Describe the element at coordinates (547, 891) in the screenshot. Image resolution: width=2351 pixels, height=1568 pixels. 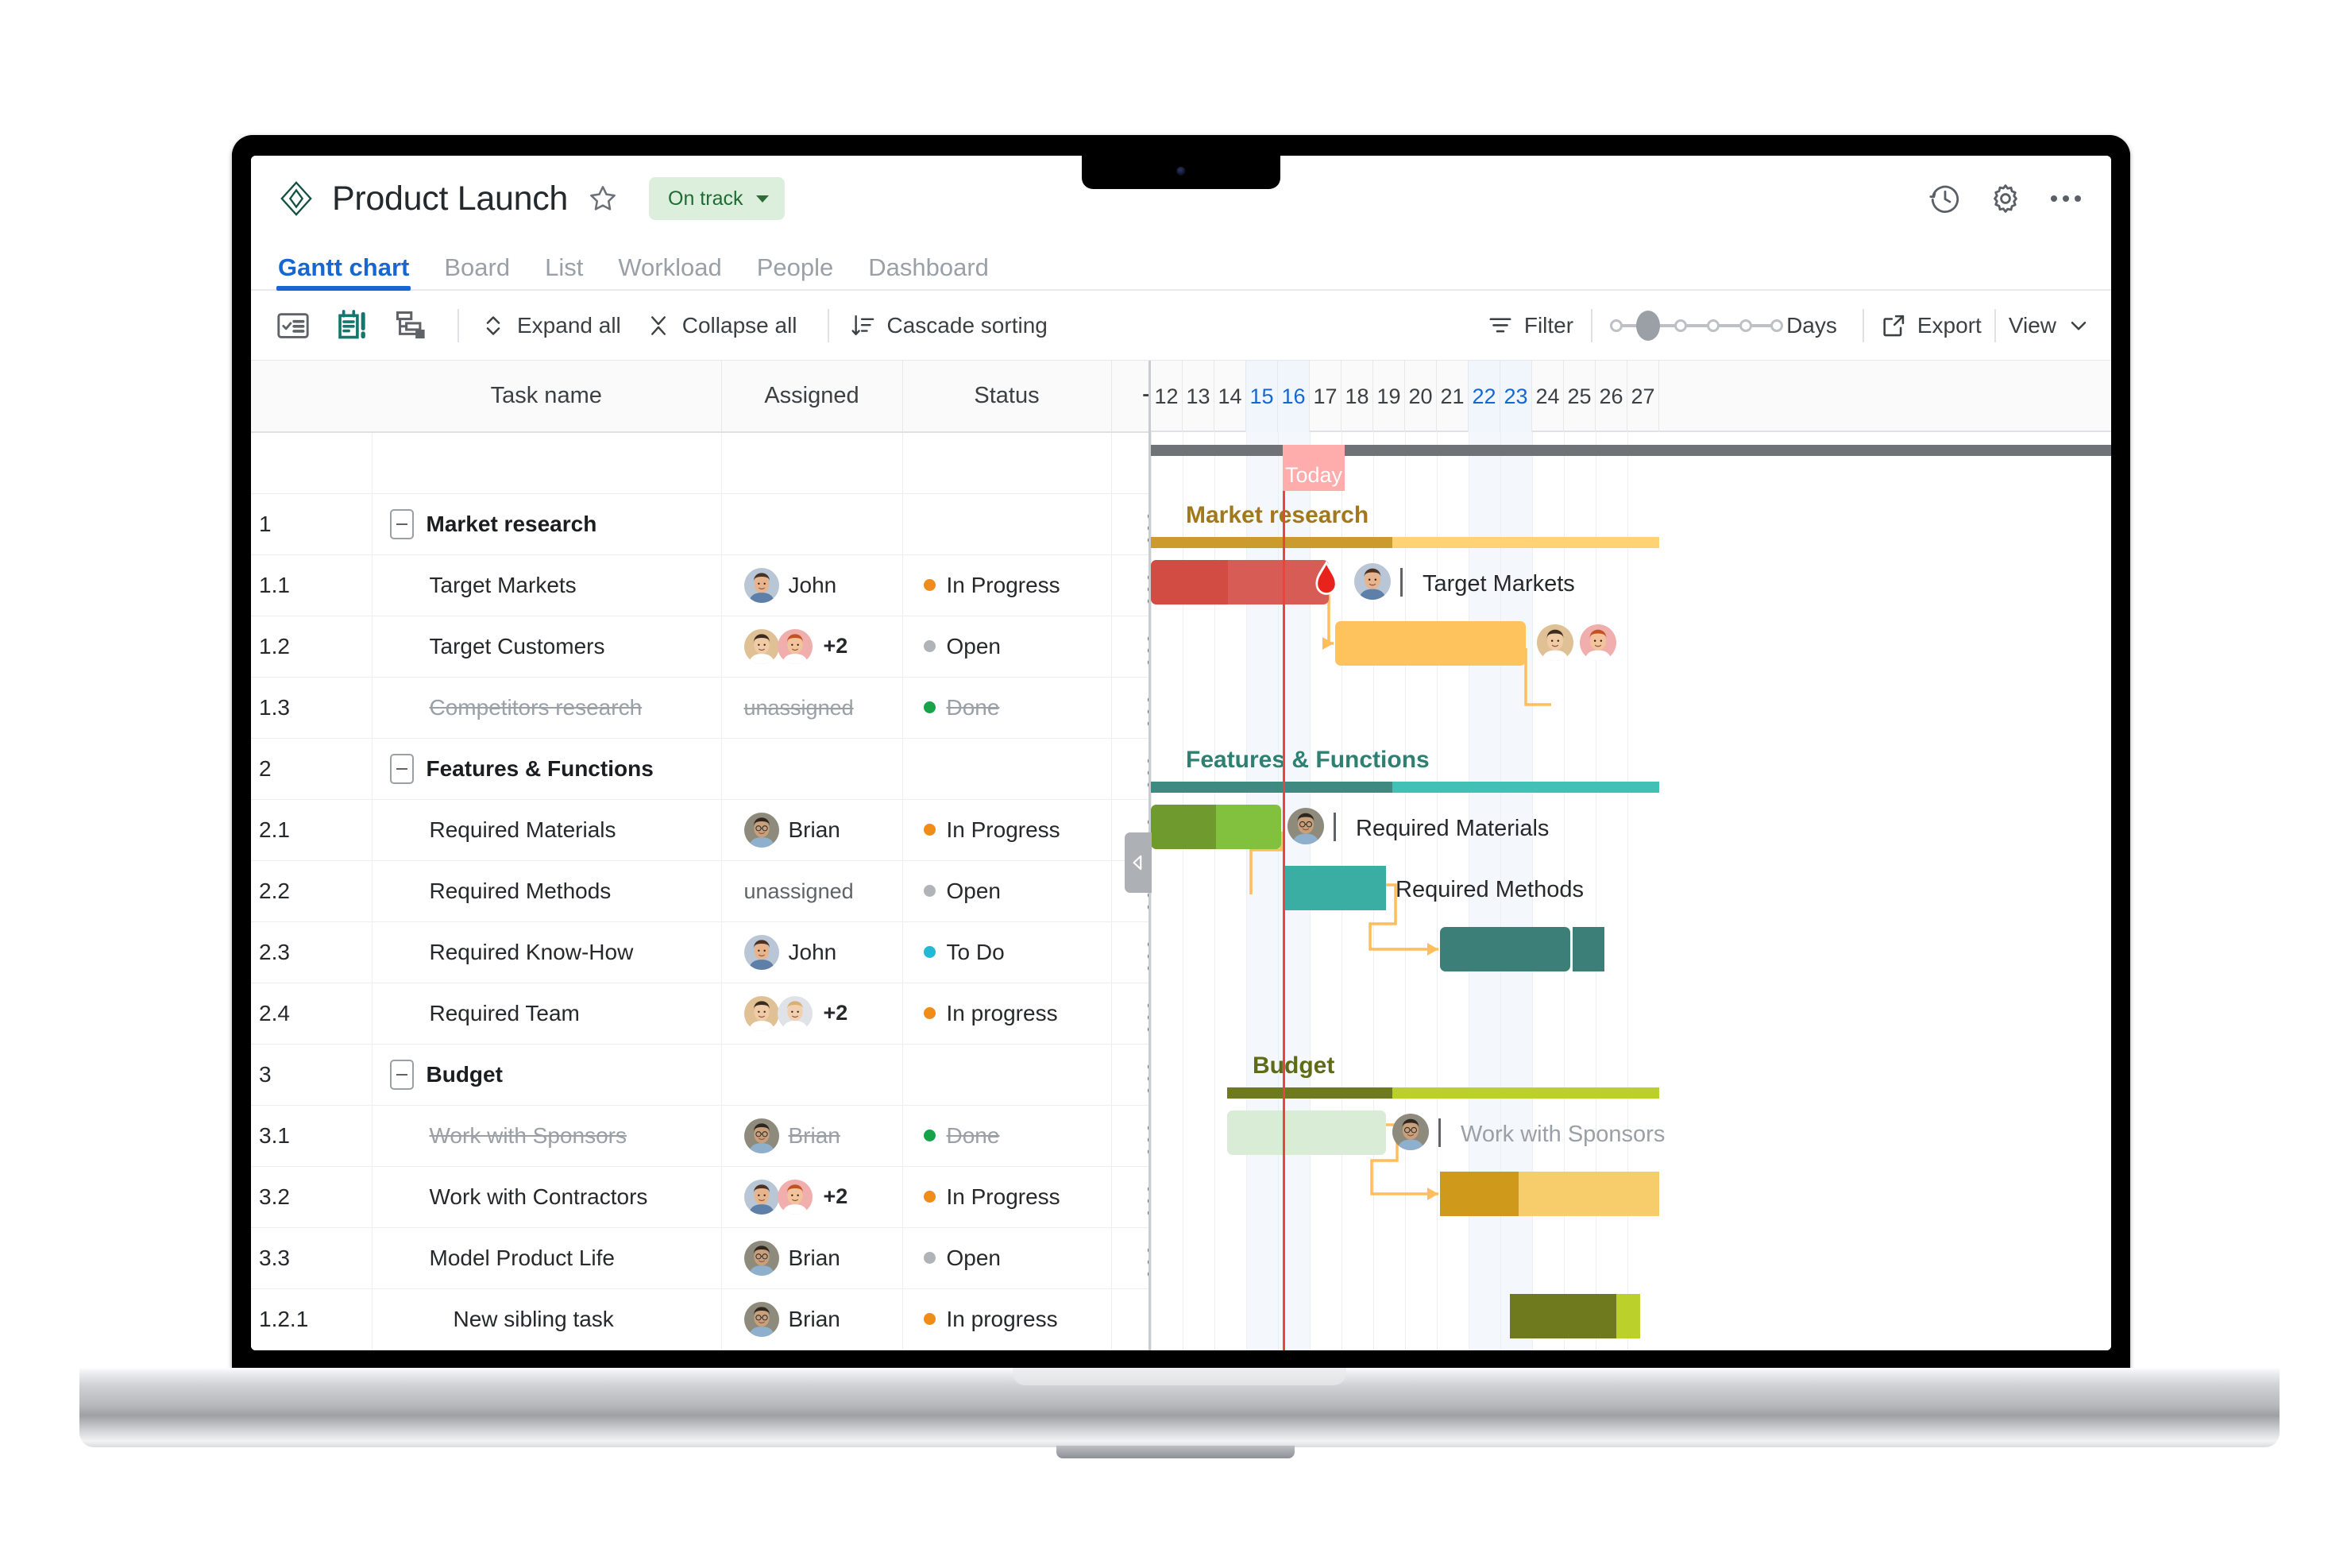
I see `task-name-cell: Required Methods` at that location.